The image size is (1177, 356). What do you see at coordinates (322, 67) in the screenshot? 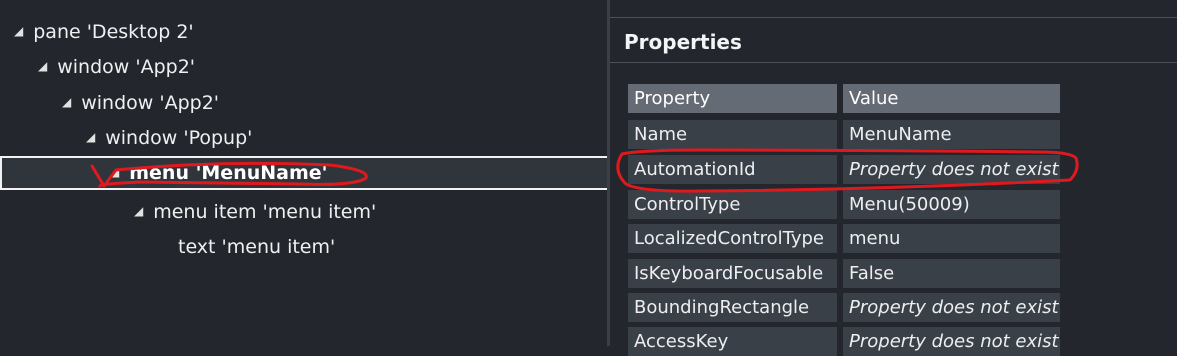
I see `tree-node-window-app2: ◢ window 'App2'` at bounding box center [322, 67].